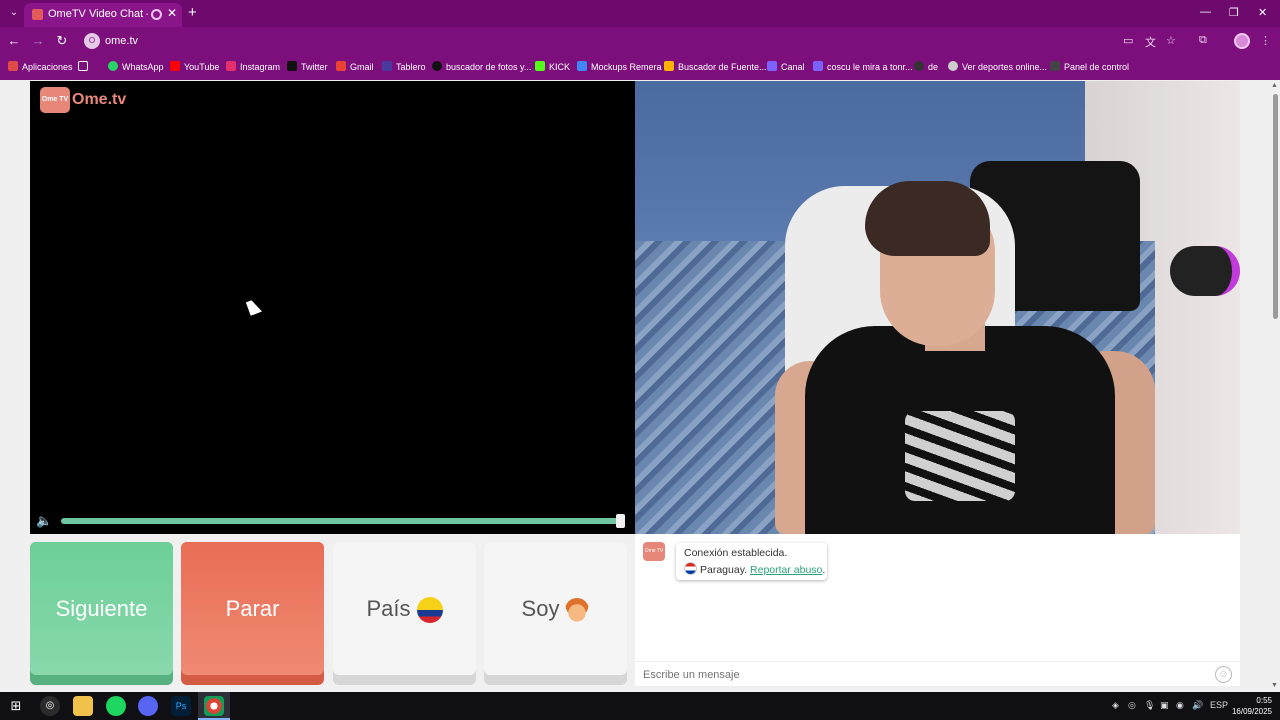  Describe the element at coordinates (1089, 66) in the screenshot. I see `bookmark-panel-control: Panel de control` at that location.